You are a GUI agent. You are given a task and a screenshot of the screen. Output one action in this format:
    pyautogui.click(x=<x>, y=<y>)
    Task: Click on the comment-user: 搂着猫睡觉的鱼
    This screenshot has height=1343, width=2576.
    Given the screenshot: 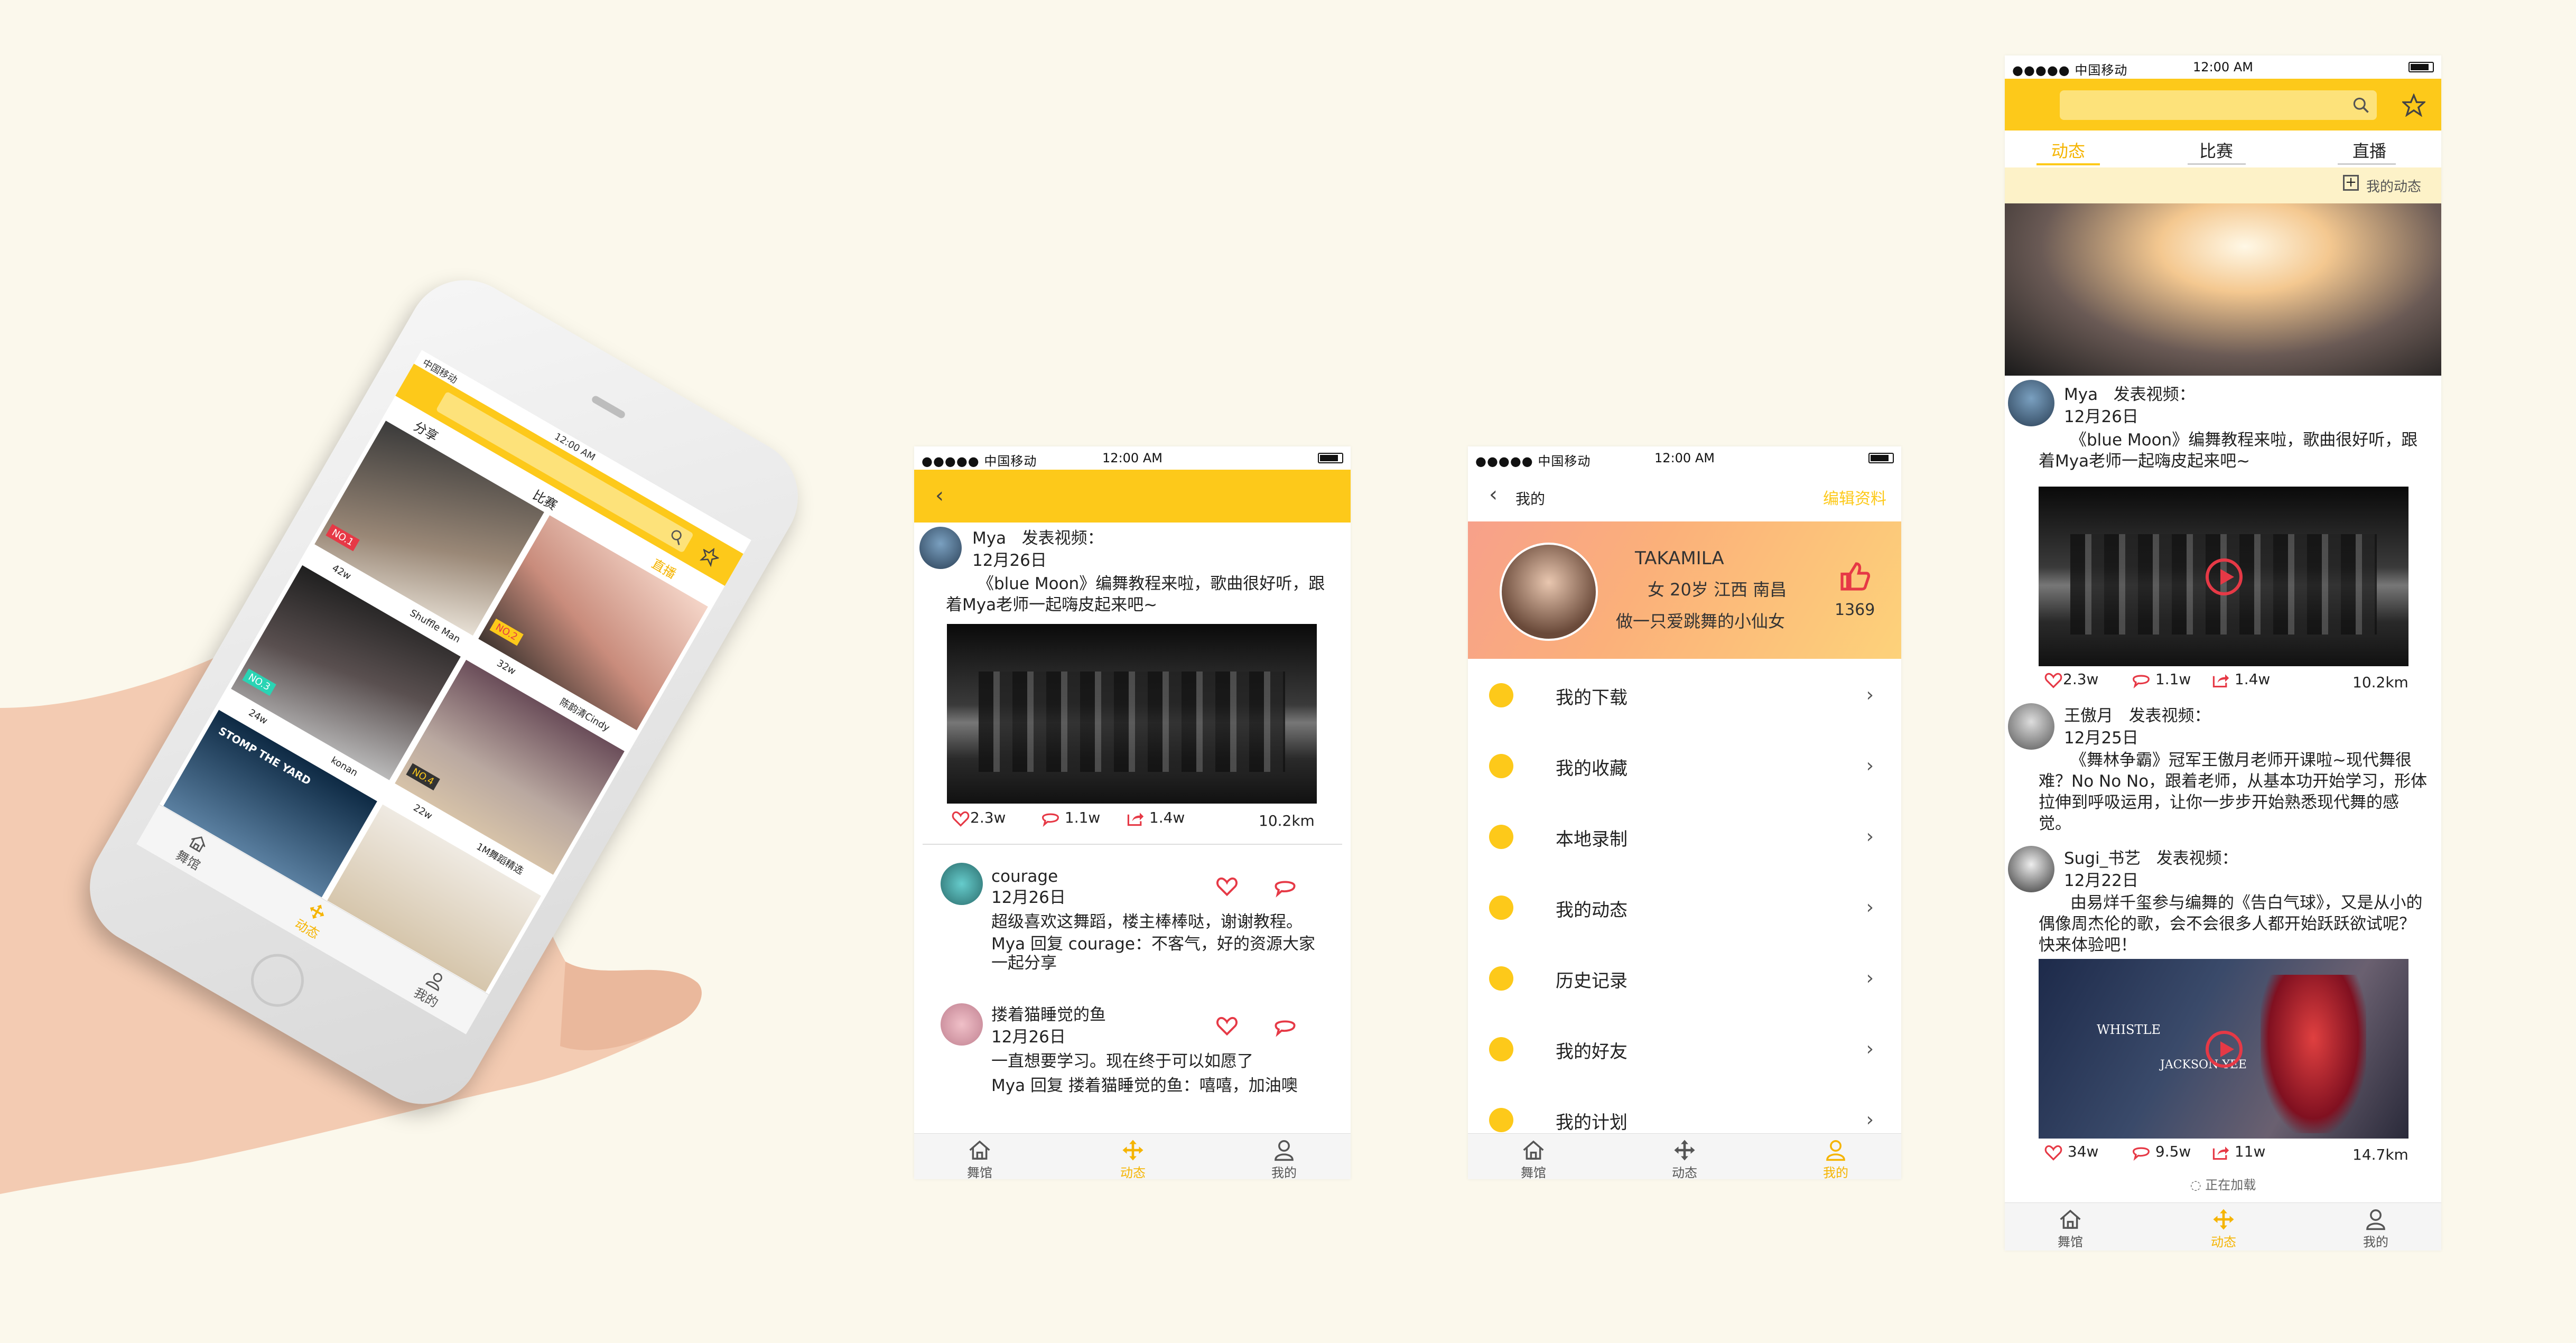 What is the action you would take?
    pyautogui.click(x=1048, y=1014)
    